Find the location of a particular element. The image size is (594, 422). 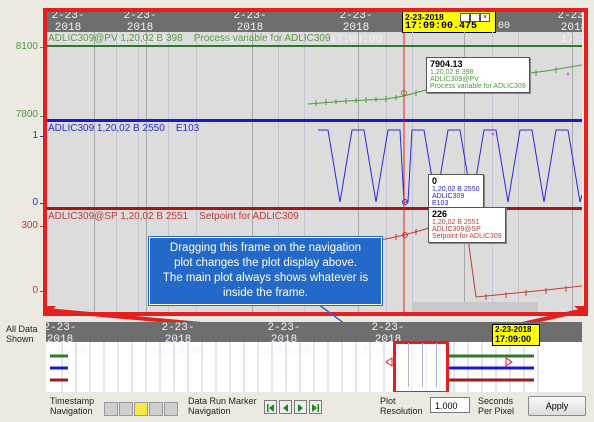

last-timestamp-button is located at coordinates (171, 409).